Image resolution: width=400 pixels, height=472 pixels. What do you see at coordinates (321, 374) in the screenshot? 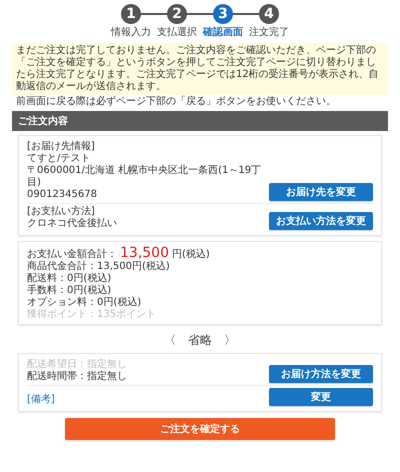
I see `change-delivery-button: お届け方法を変更` at bounding box center [321, 374].